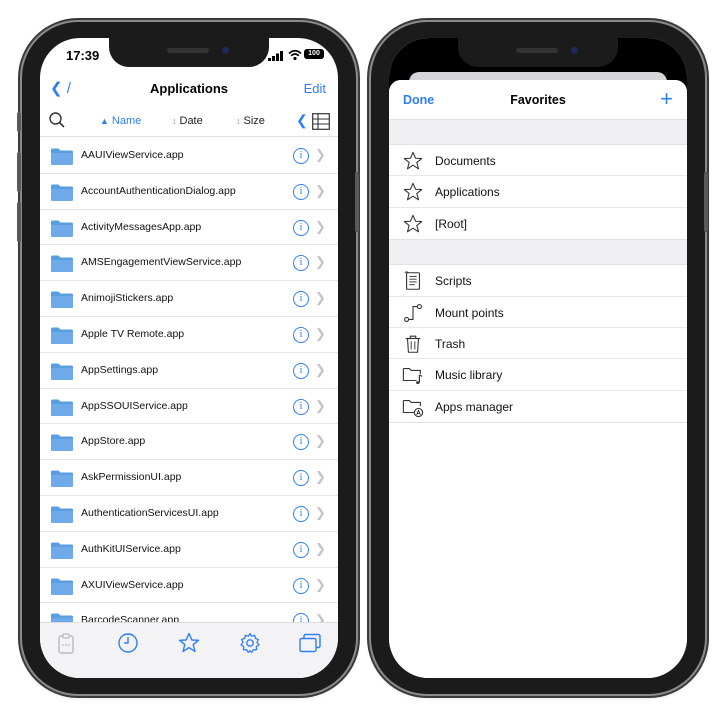 The width and height of the screenshot is (722, 722). Describe the element at coordinates (189, 156) in the screenshot. I see `file-row: AAUIViewService.app i ❯` at that location.